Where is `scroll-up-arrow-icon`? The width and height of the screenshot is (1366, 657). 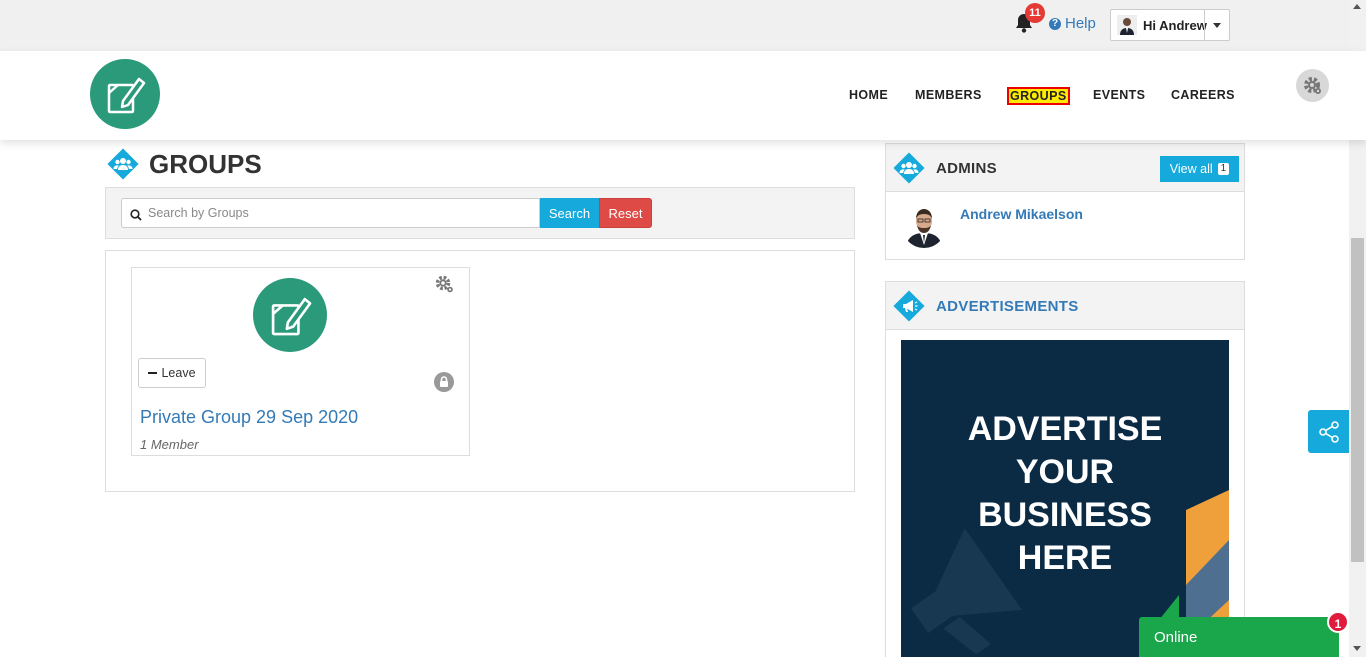 scroll-up-arrow-icon is located at coordinates (1357, 6).